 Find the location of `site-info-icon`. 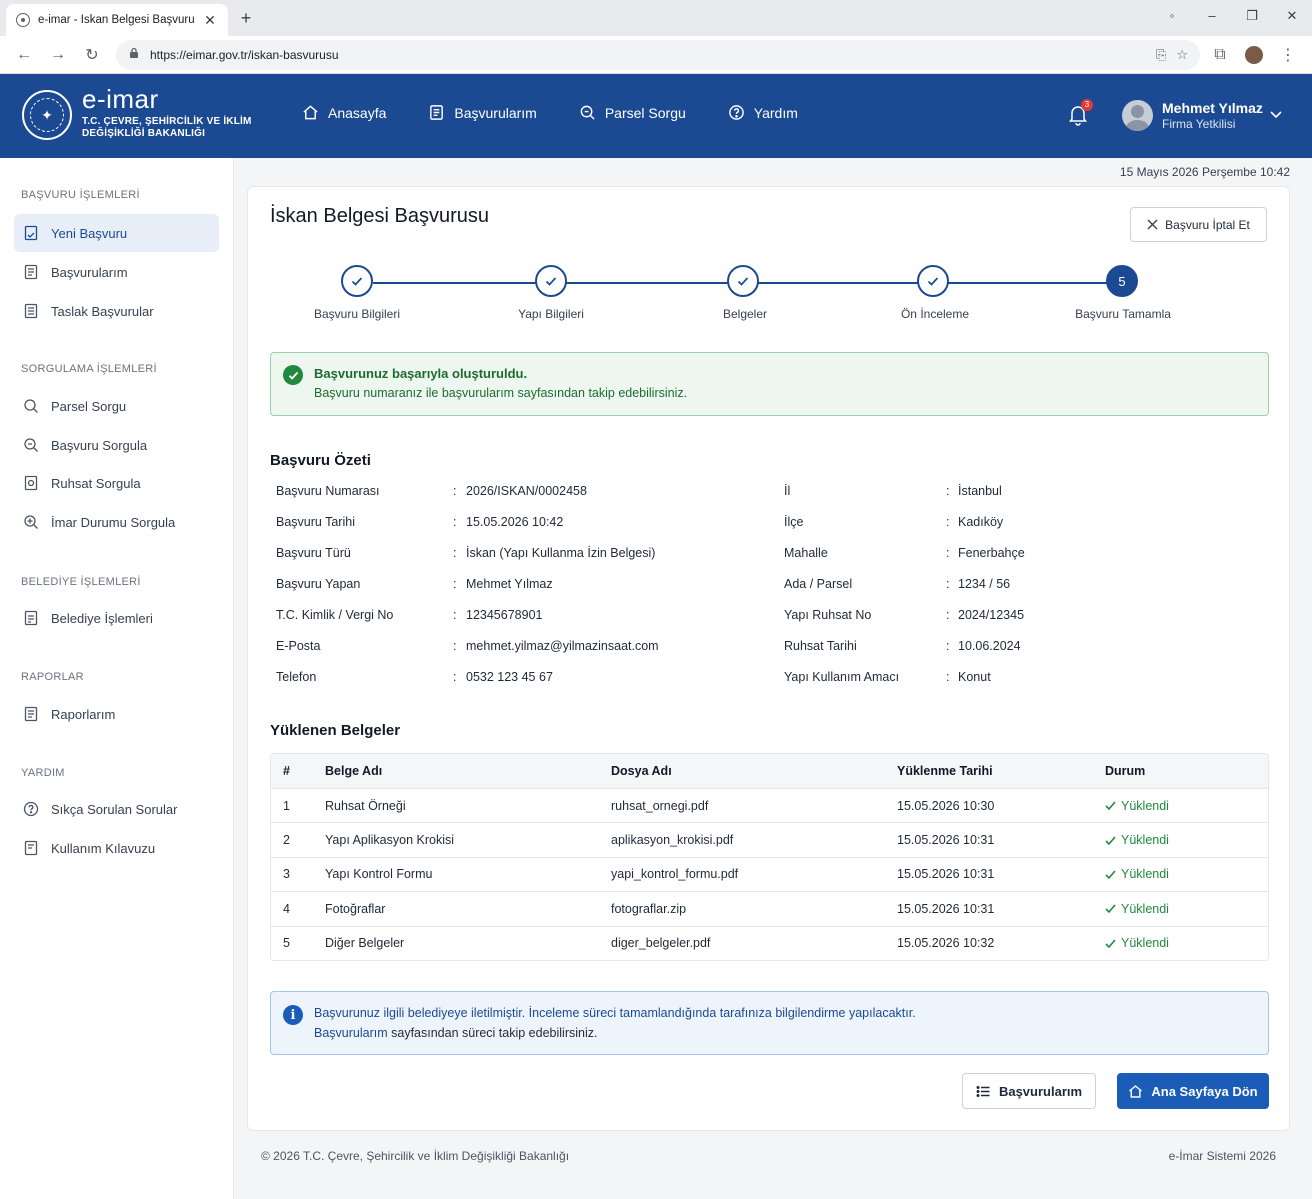

site-info-icon is located at coordinates (134, 54).